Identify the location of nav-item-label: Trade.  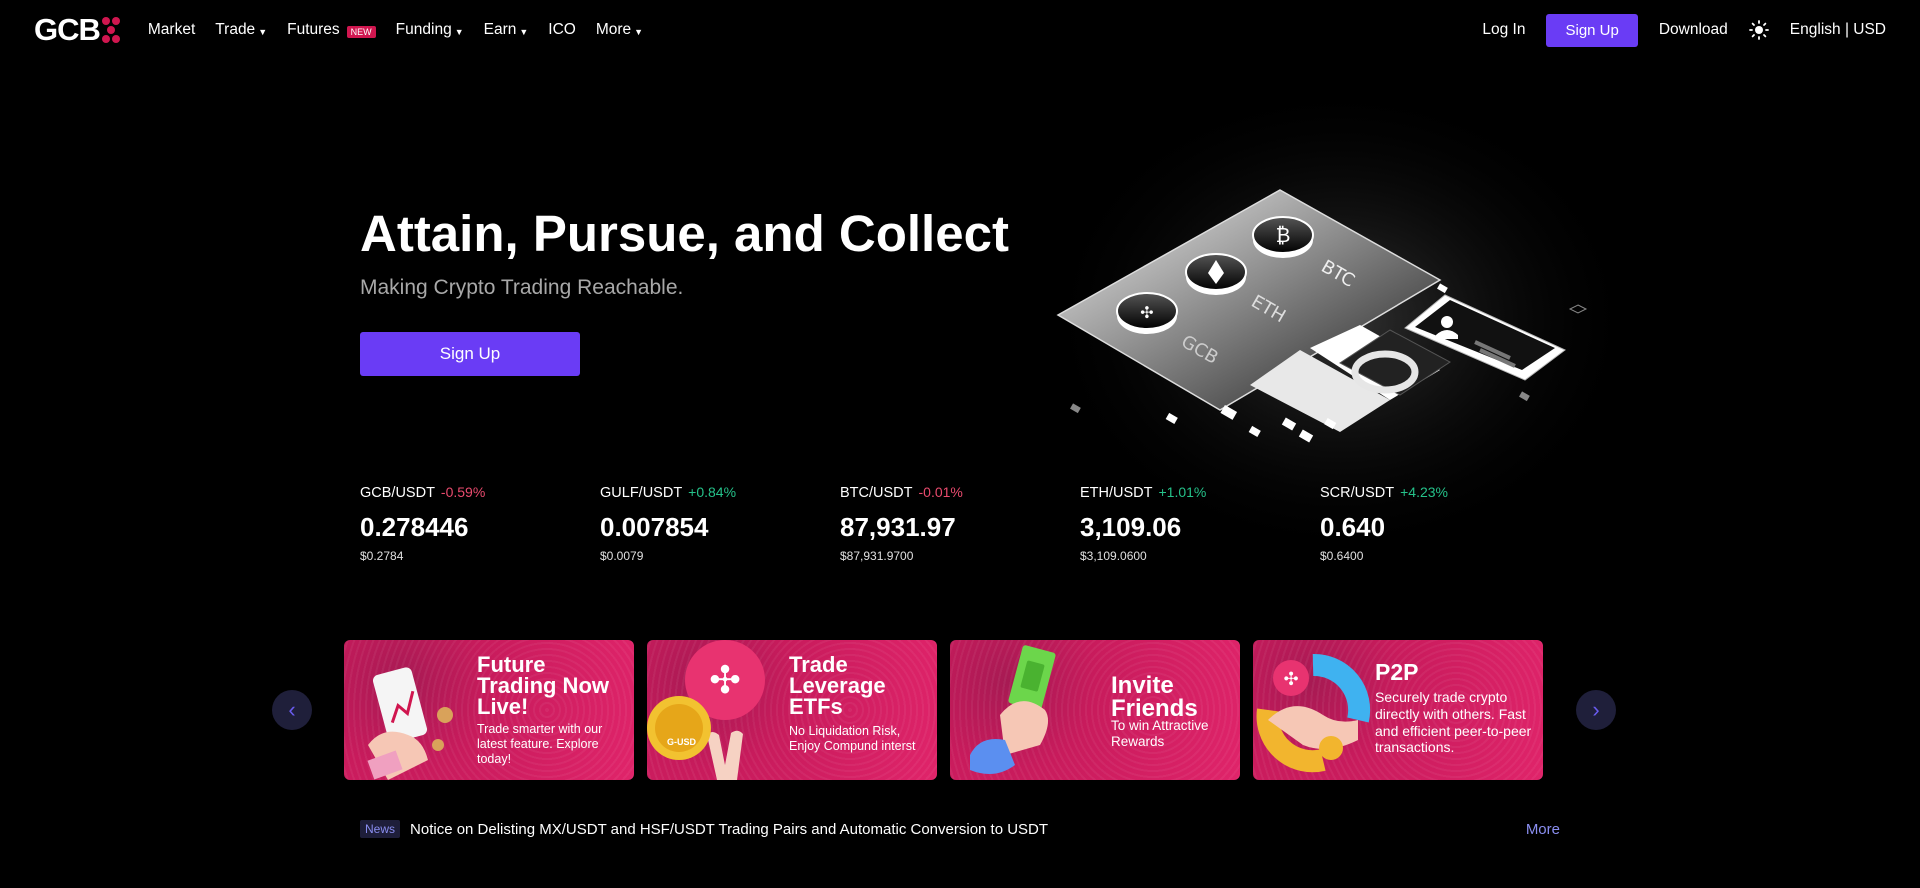
(235, 29).